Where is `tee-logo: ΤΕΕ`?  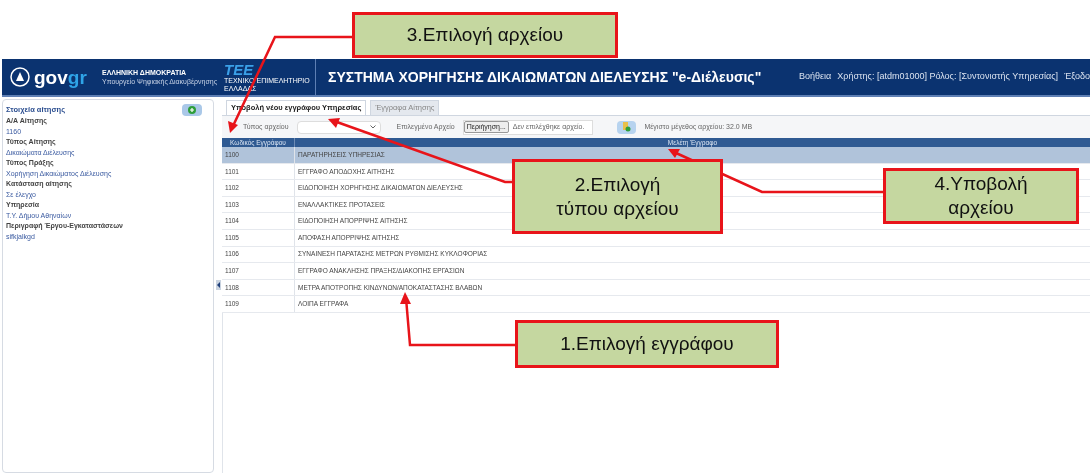
tee-logo: ΤΕΕ is located at coordinates (239, 69).